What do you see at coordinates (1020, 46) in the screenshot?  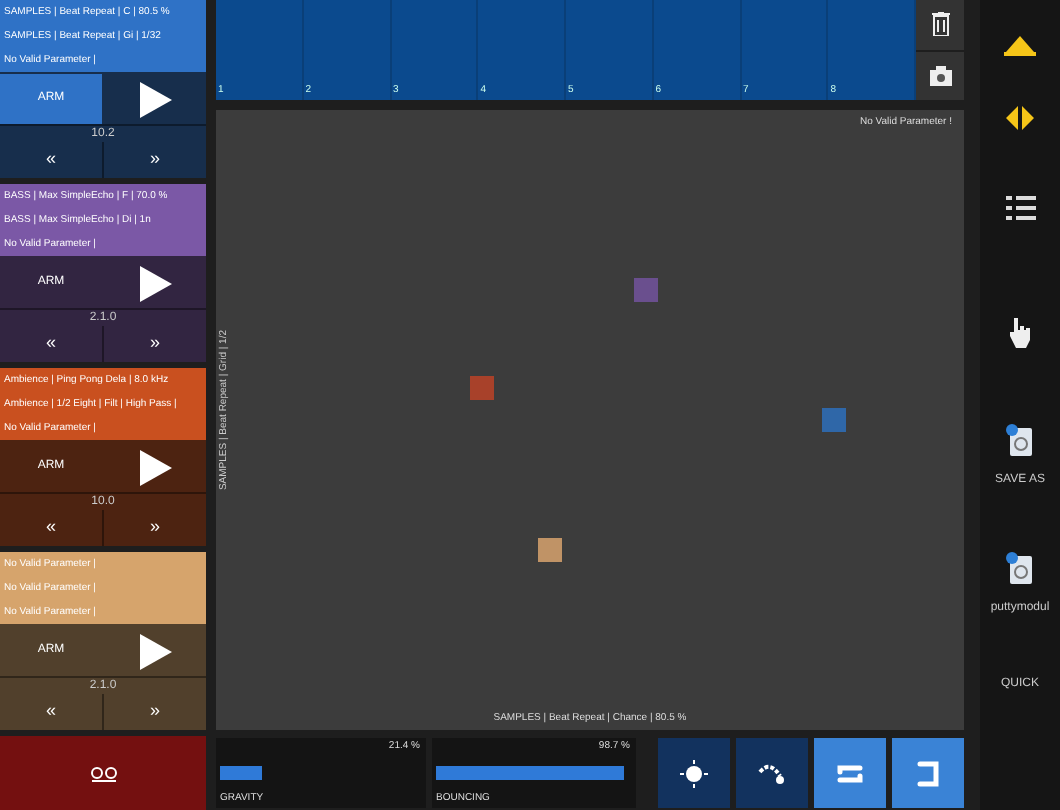 I see `triangle-up-icon` at bounding box center [1020, 46].